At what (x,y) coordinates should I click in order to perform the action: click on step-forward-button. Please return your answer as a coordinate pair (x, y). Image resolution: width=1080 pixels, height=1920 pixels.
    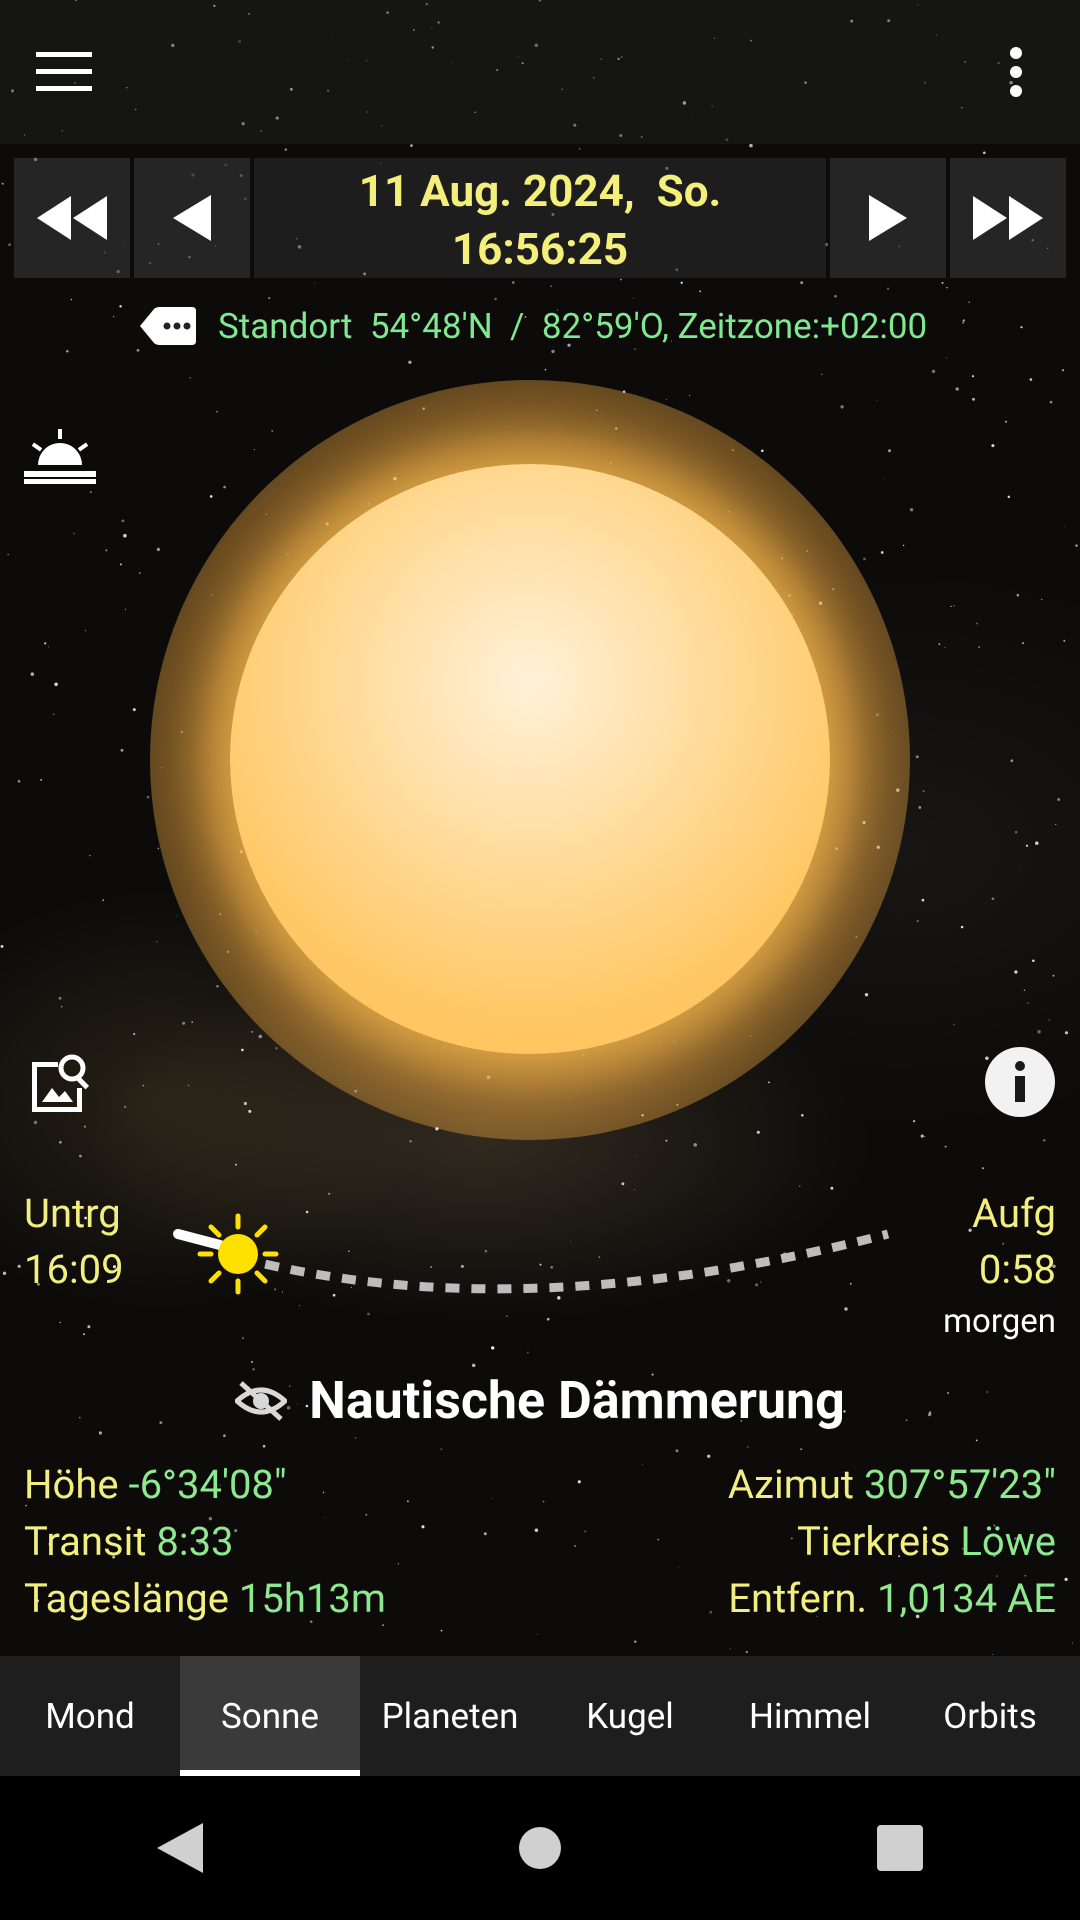
    Looking at the image, I should click on (888, 218).